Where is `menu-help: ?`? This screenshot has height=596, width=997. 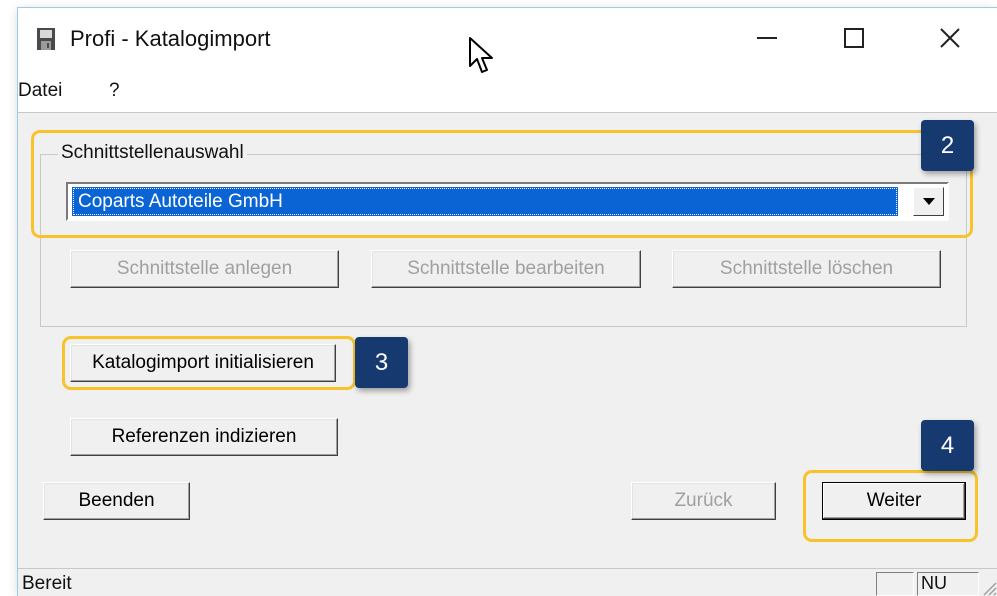
menu-help: ? is located at coordinates (114, 91).